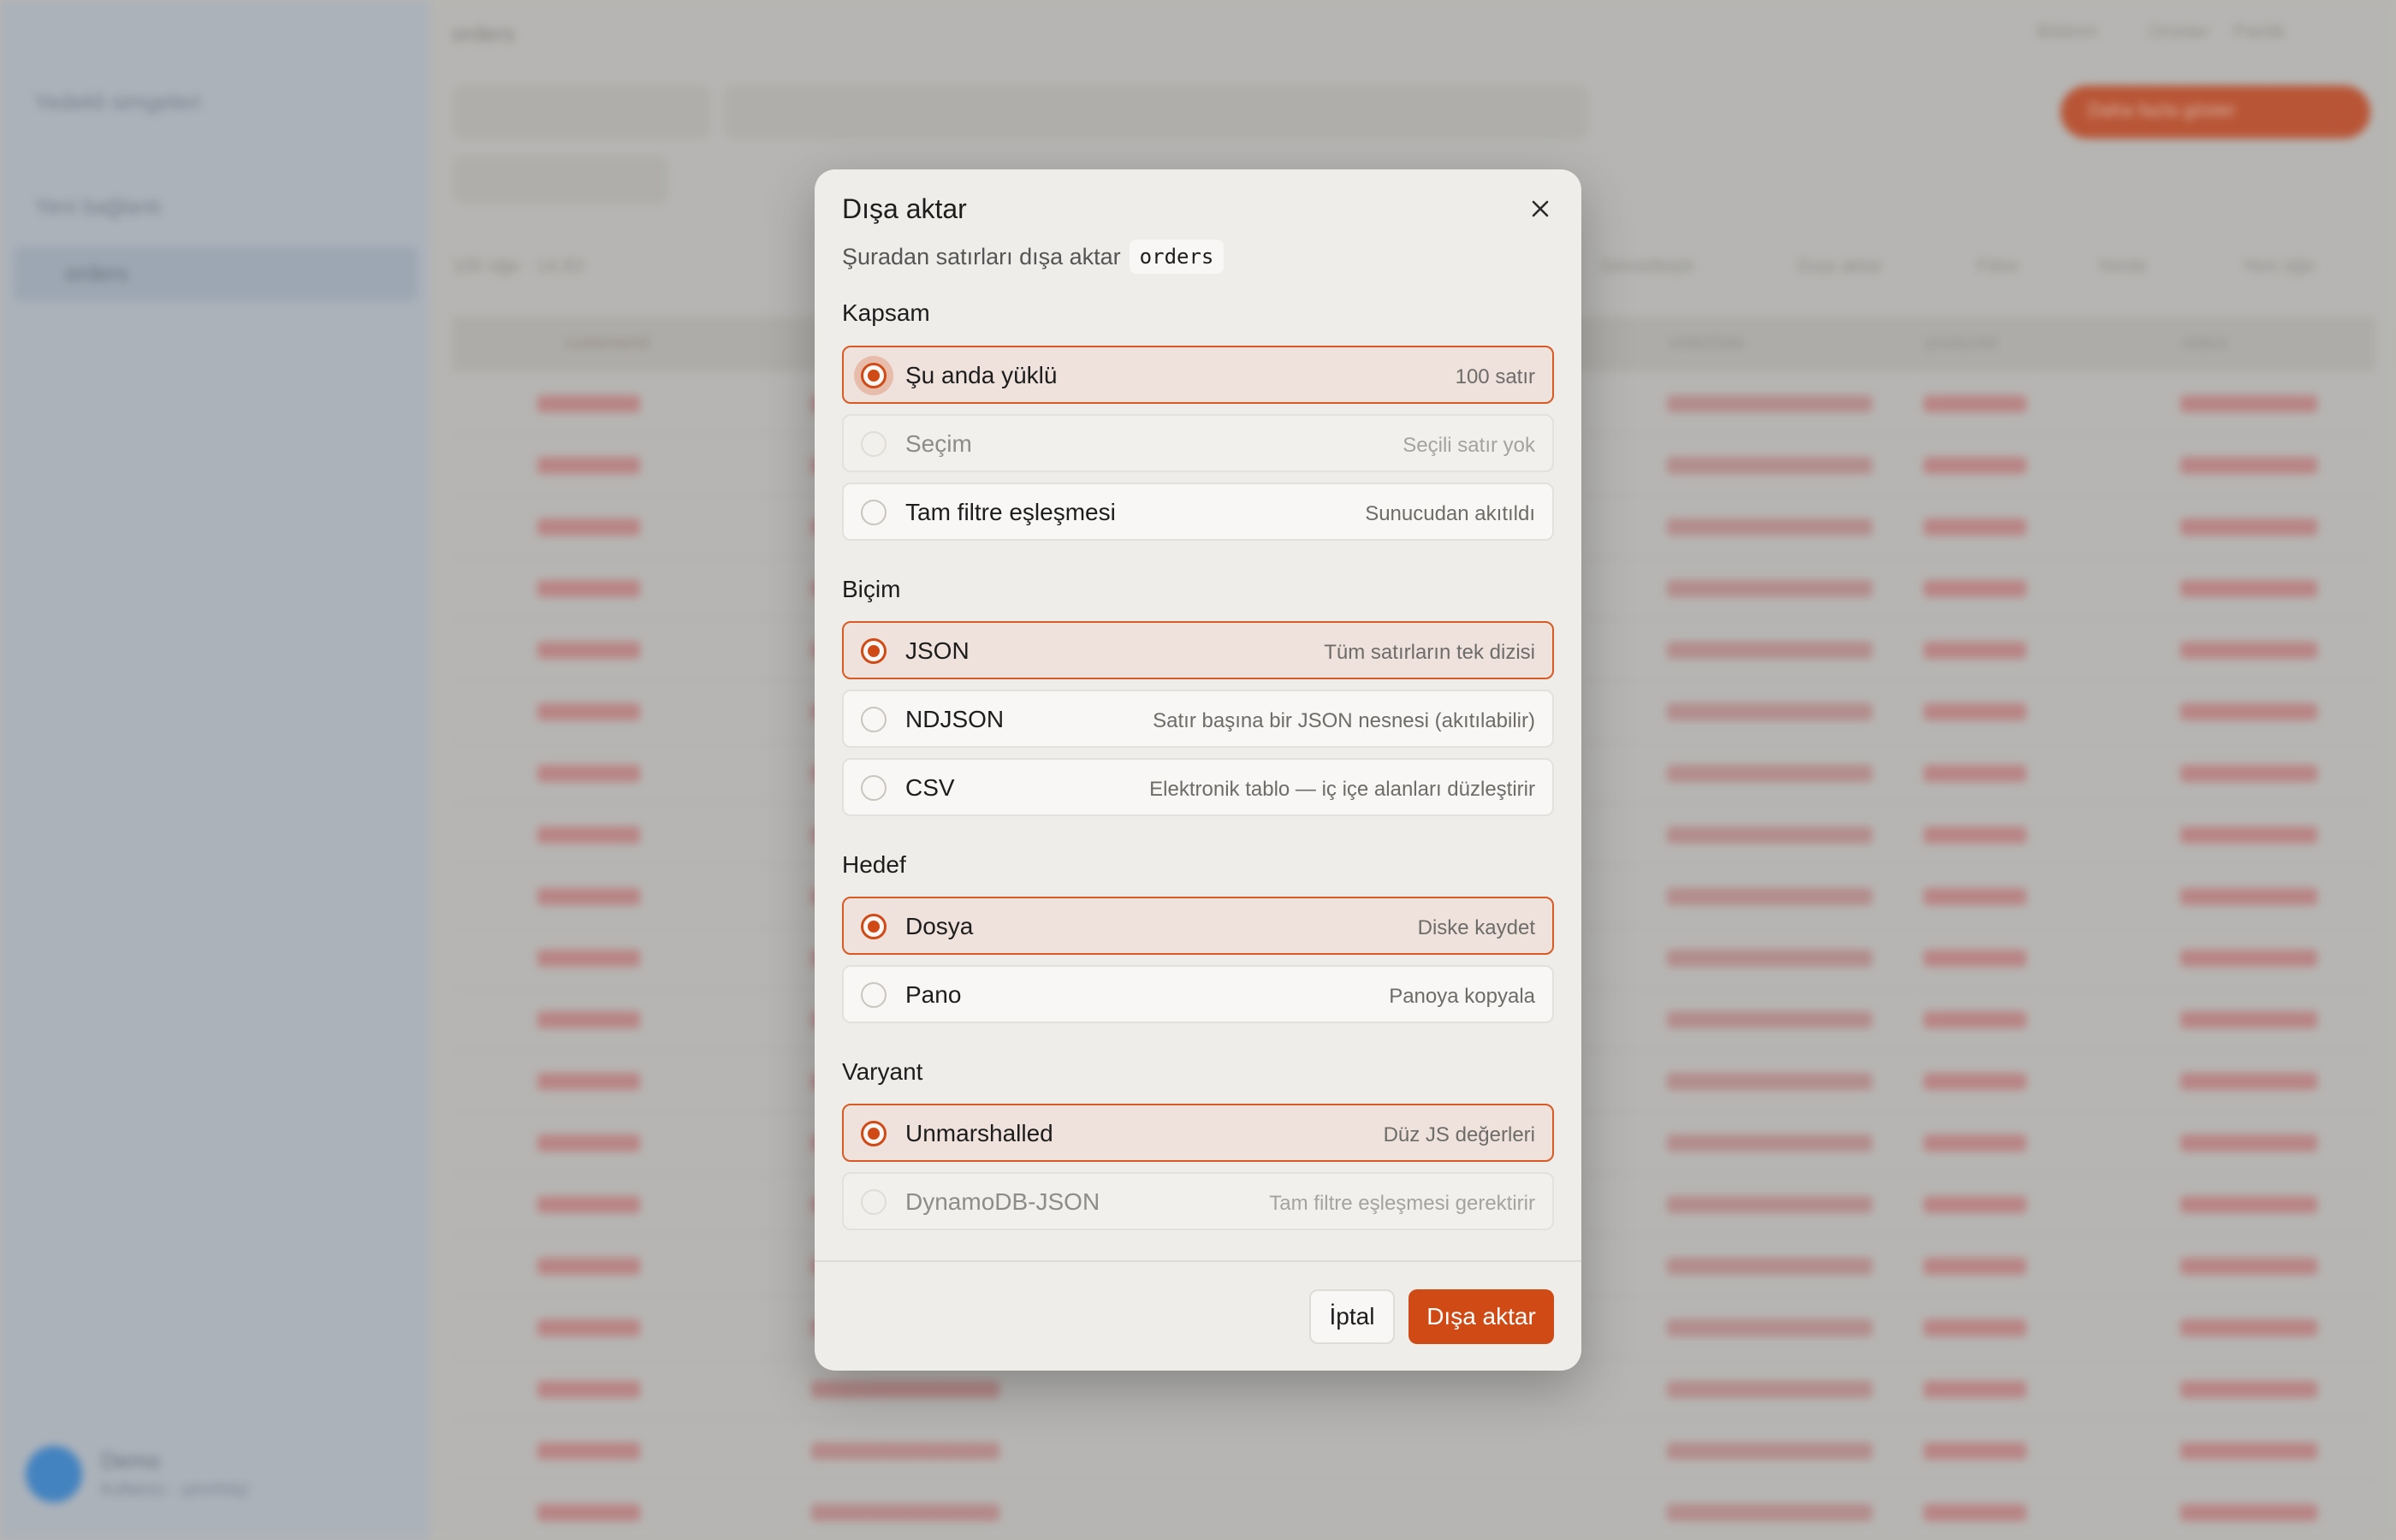 The image size is (2396, 1540). I want to click on dialog-footer: İptal Dışa aktar, so click(1198, 1315).